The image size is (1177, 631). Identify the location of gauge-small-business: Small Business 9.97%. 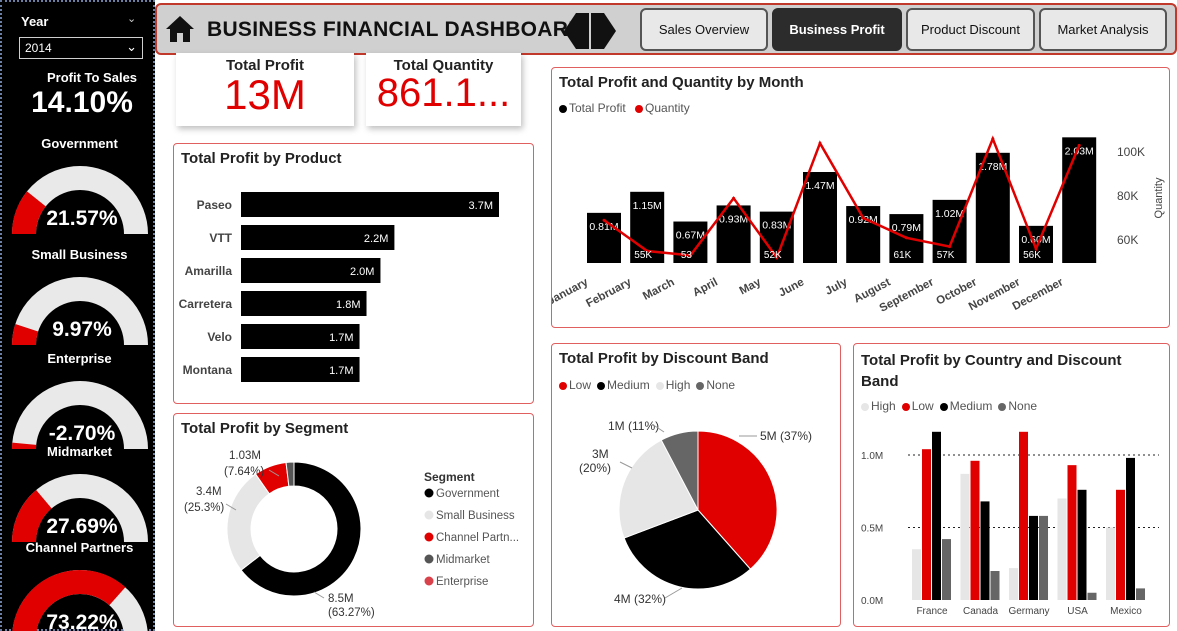
(79, 296).